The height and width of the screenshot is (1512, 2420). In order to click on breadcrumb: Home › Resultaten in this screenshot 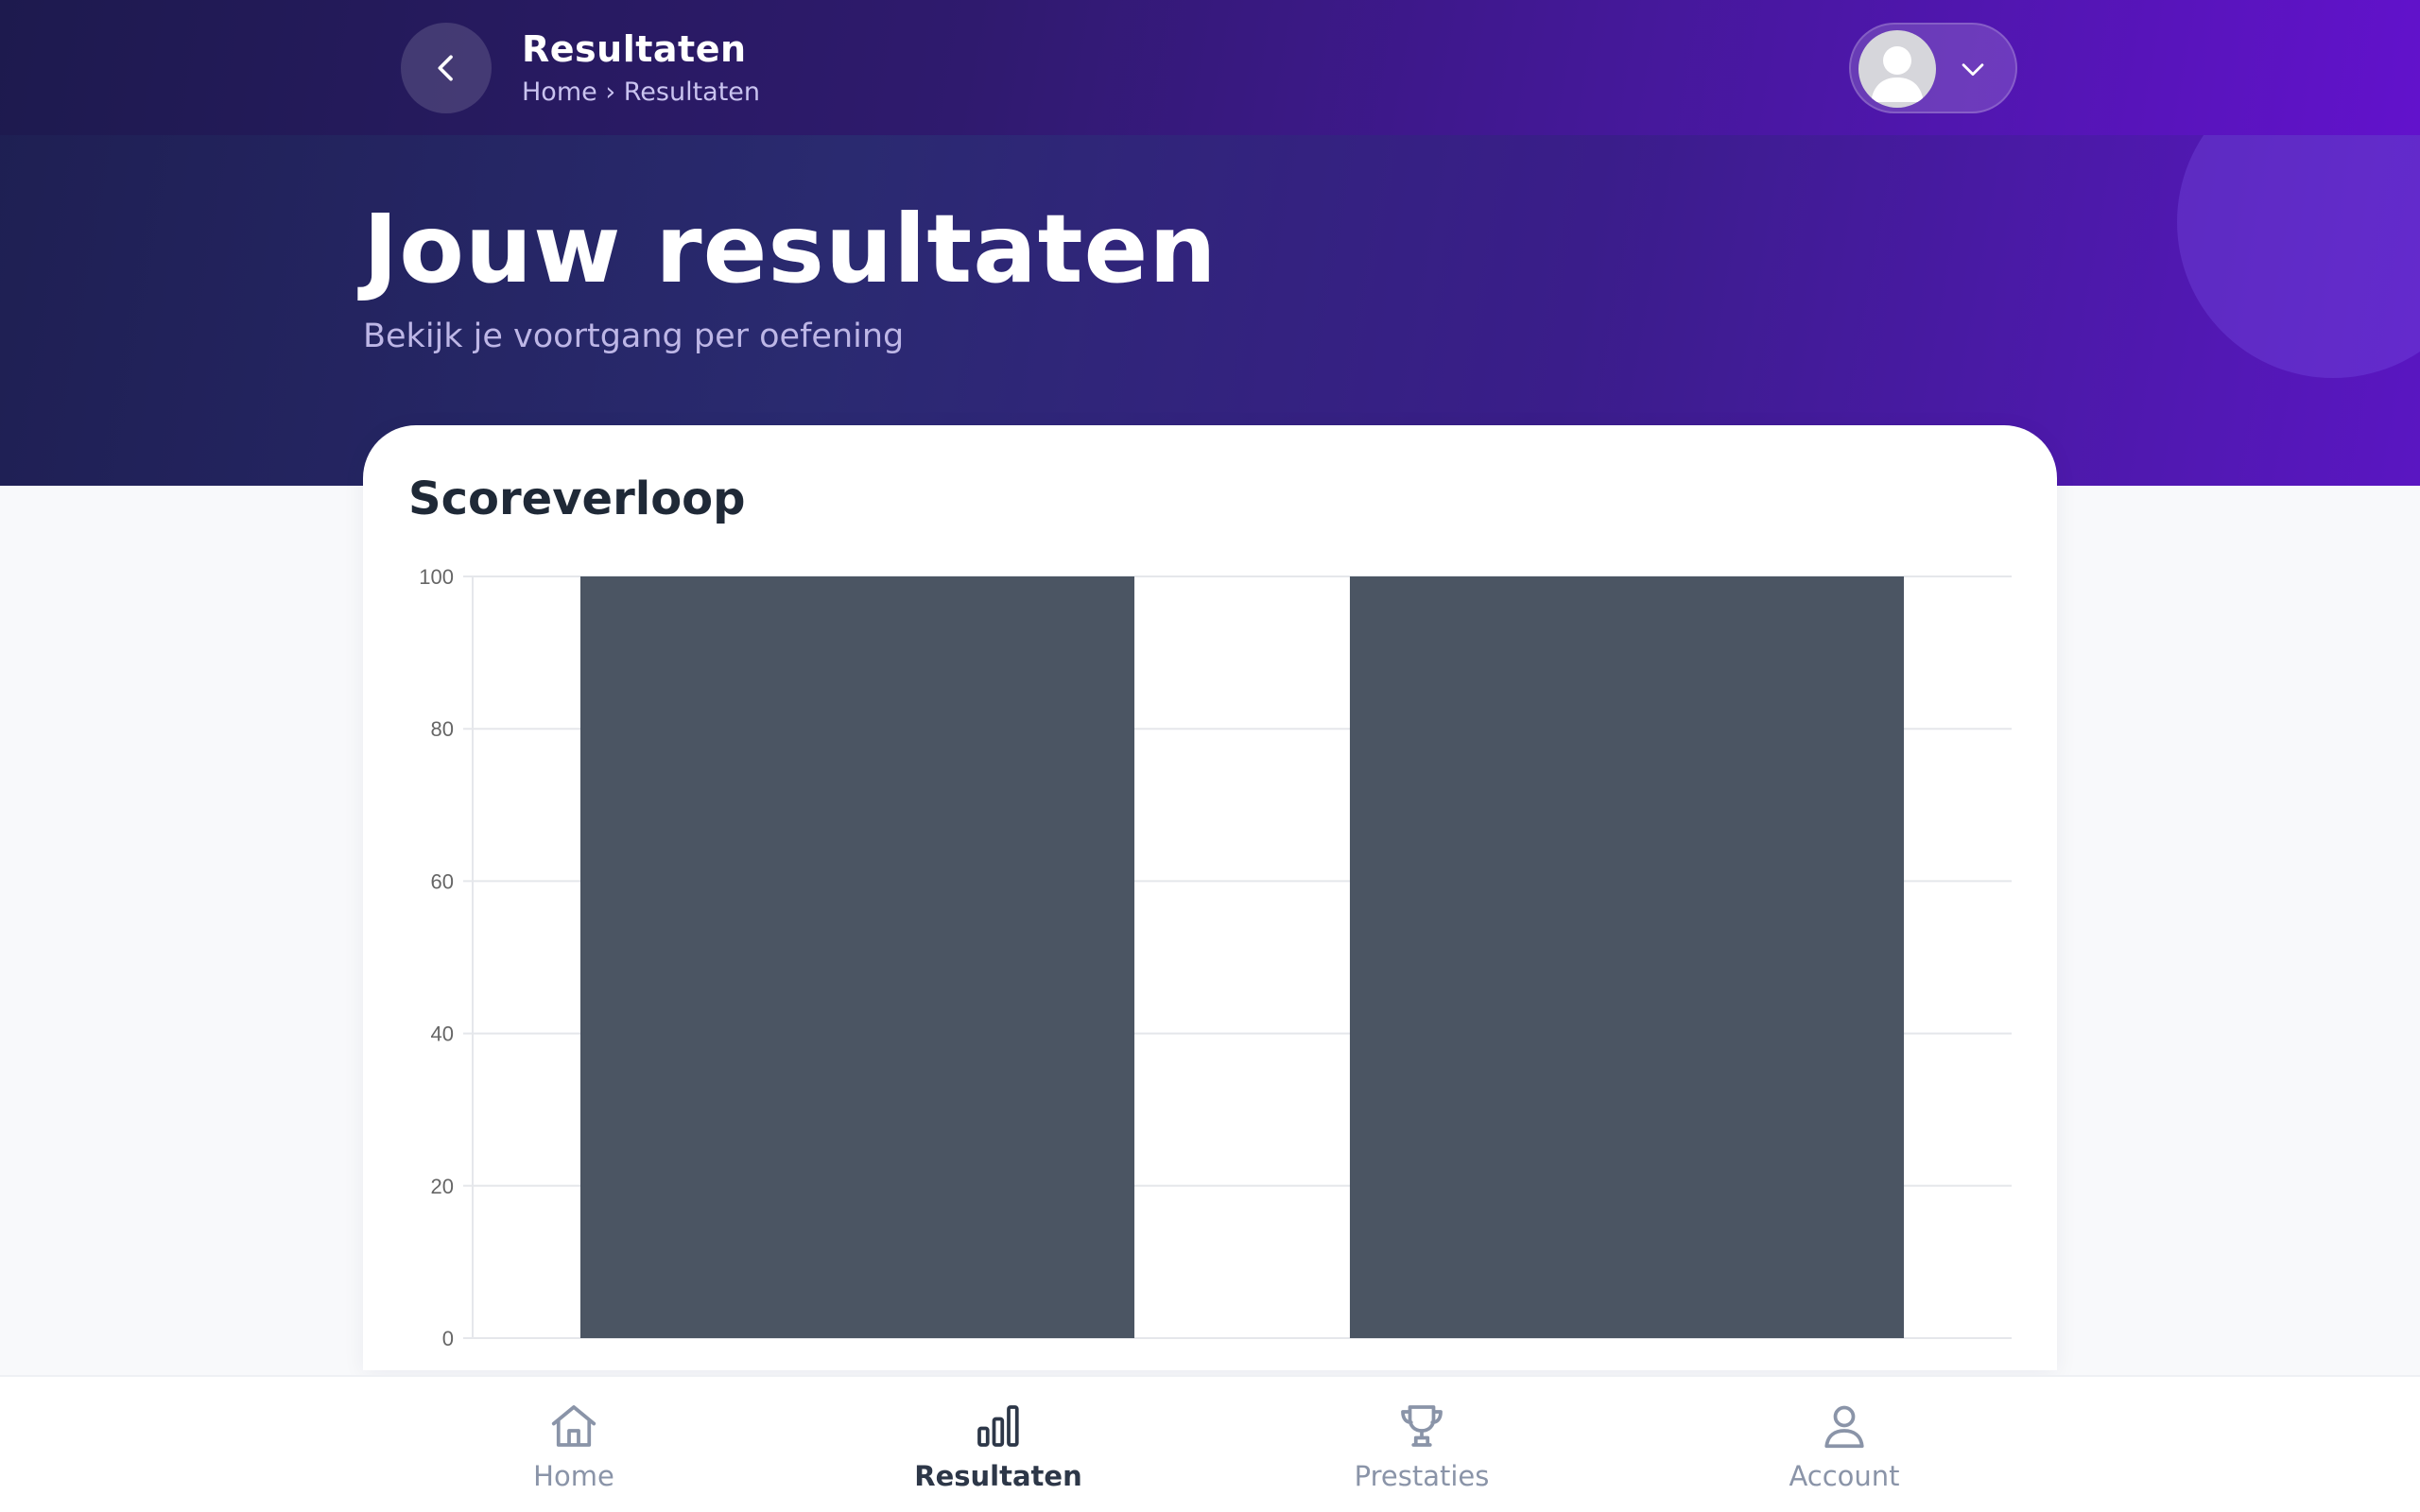, I will do `click(641, 92)`.